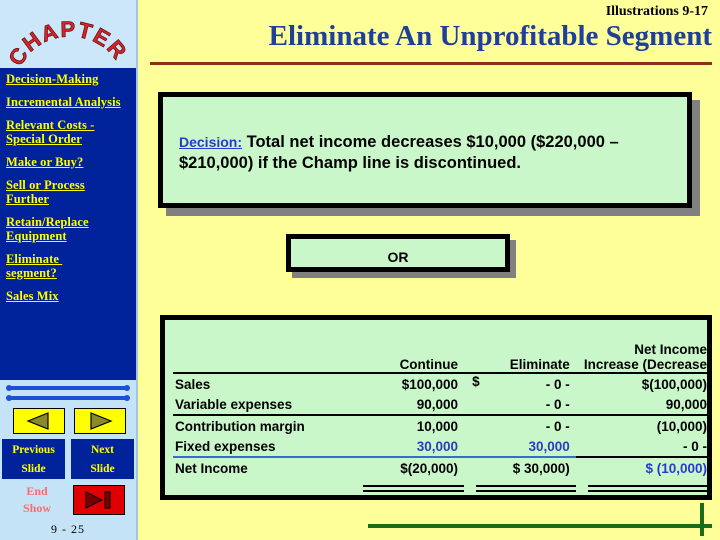  Describe the element at coordinates (490, 36) in the screenshot. I see `page-title: Eliminate An Unprofitable Segment` at that location.